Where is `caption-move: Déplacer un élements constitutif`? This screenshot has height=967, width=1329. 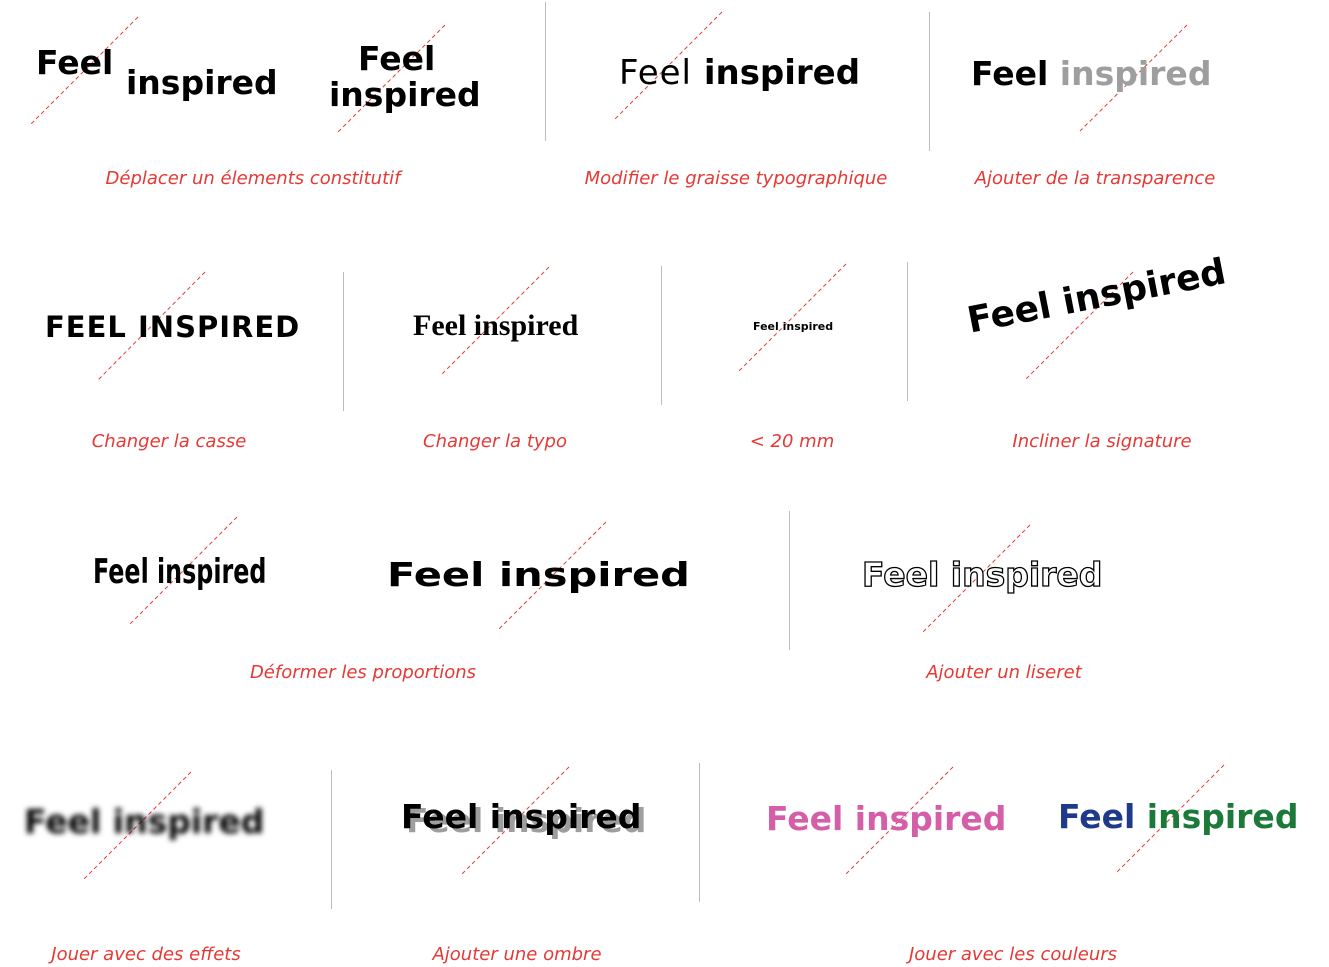
caption-move: Déplacer un élements constitutif is located at coordinates (253, 178).